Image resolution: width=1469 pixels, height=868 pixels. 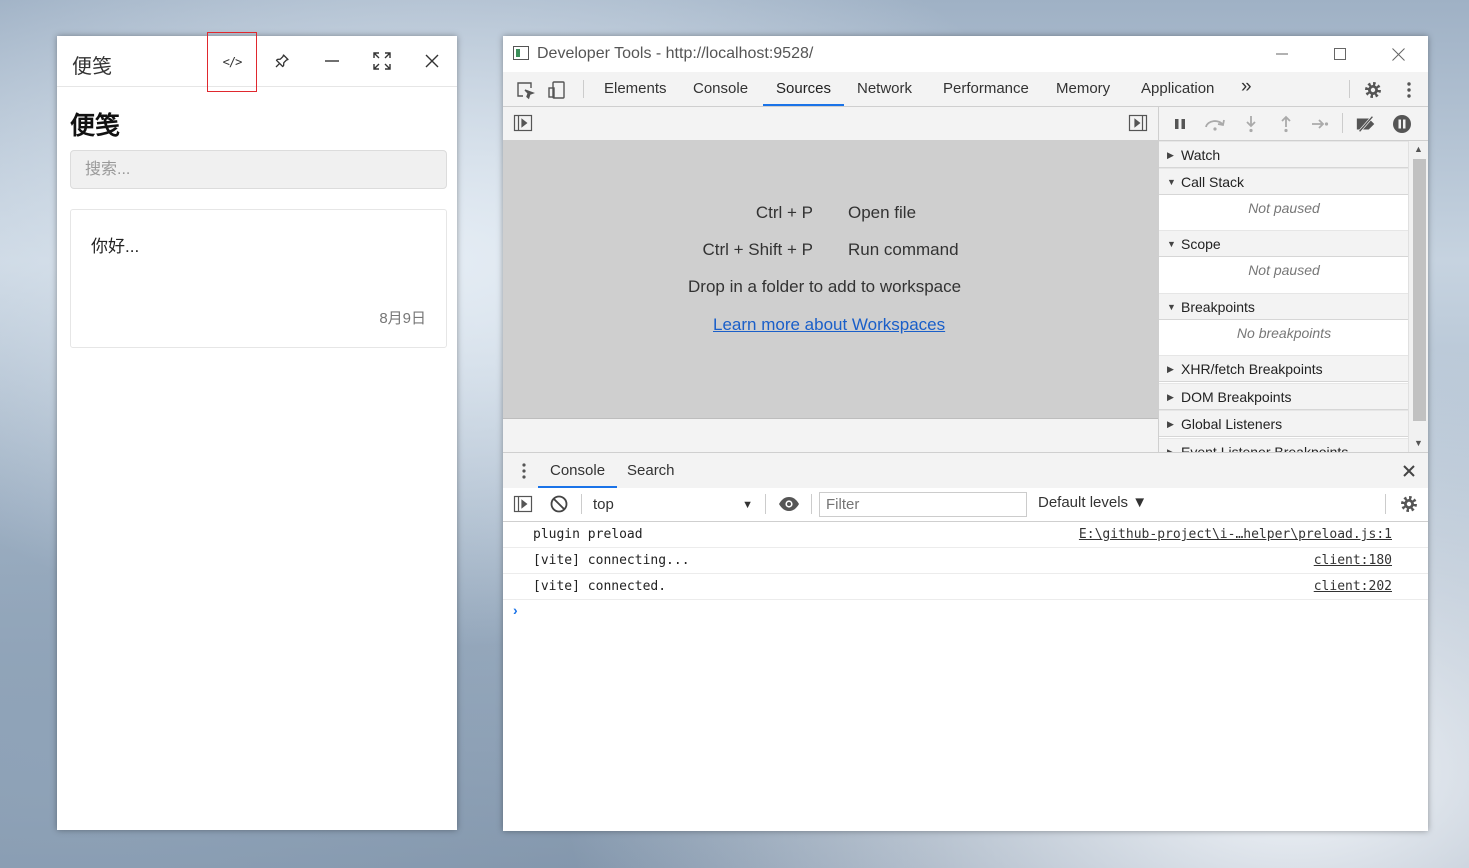 What do you see at coordinates (1284, 423) in the screenshot?
I see `global-listeners-section-header: ▶ Global Listeners` at bounding box center [1284, 423].